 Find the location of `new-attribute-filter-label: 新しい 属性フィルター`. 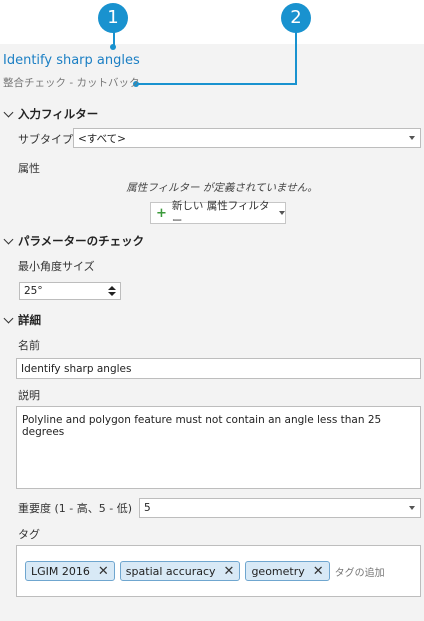

new-attribute-filter-label: 新しい 属性フィルター is located at coordinates (220, 213).